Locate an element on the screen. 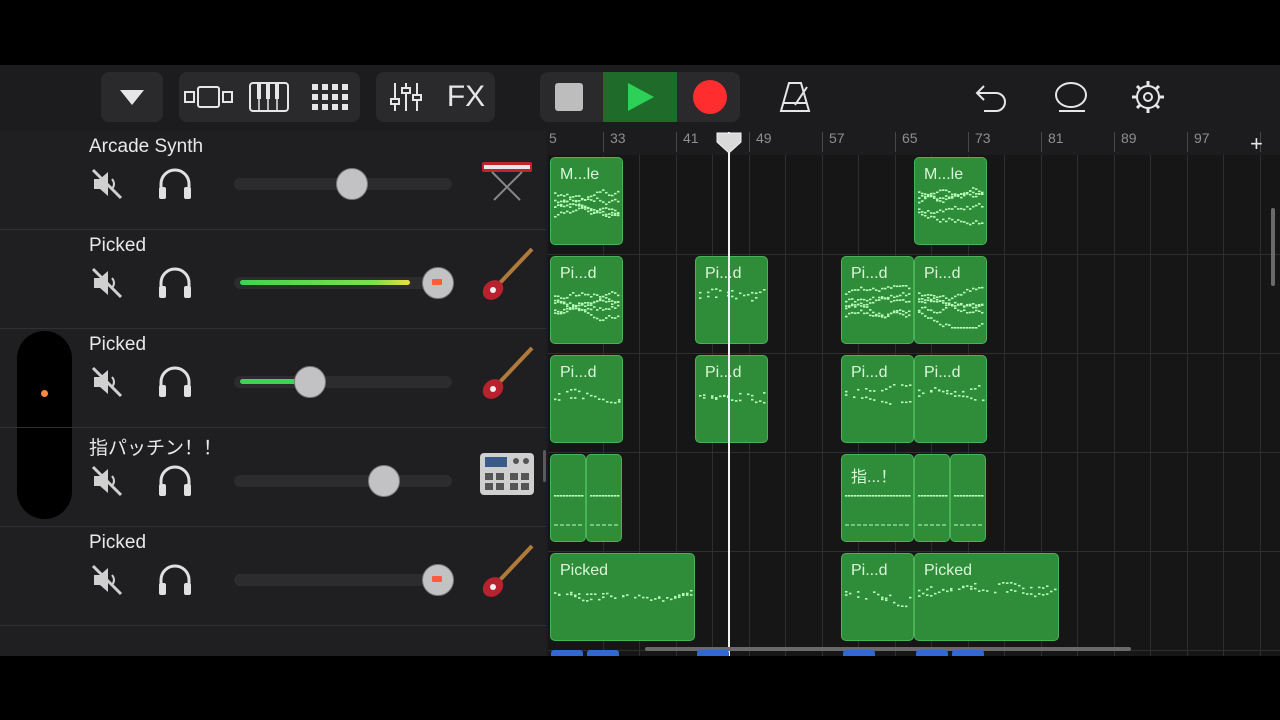 Image resolution: width=1280 pixels, height=720 pixels. piano-keys-icon is located at coordinates (269, 97).